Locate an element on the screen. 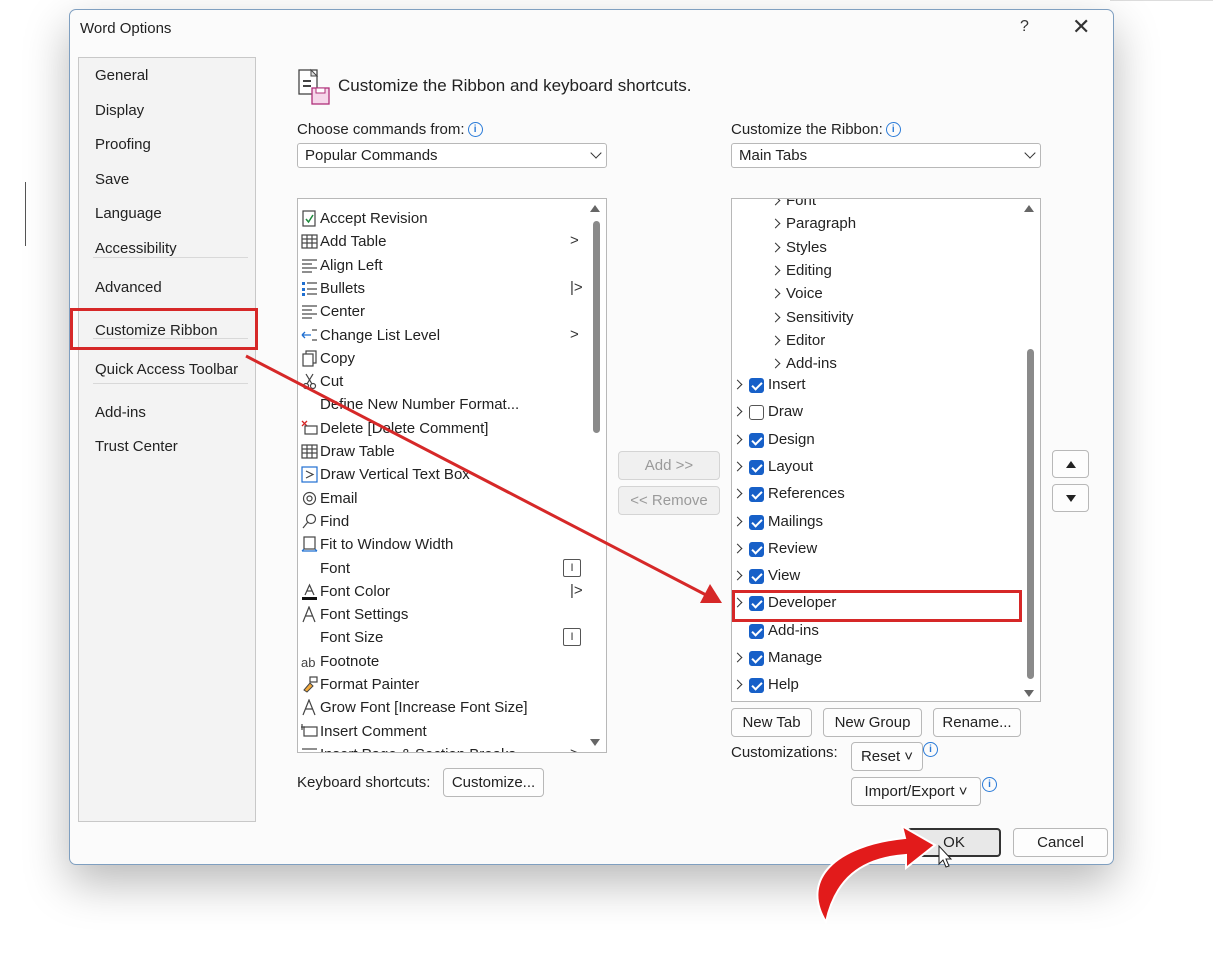  command-label: Grow Font [Increase Font Size] is located at coordinates (424, 708).